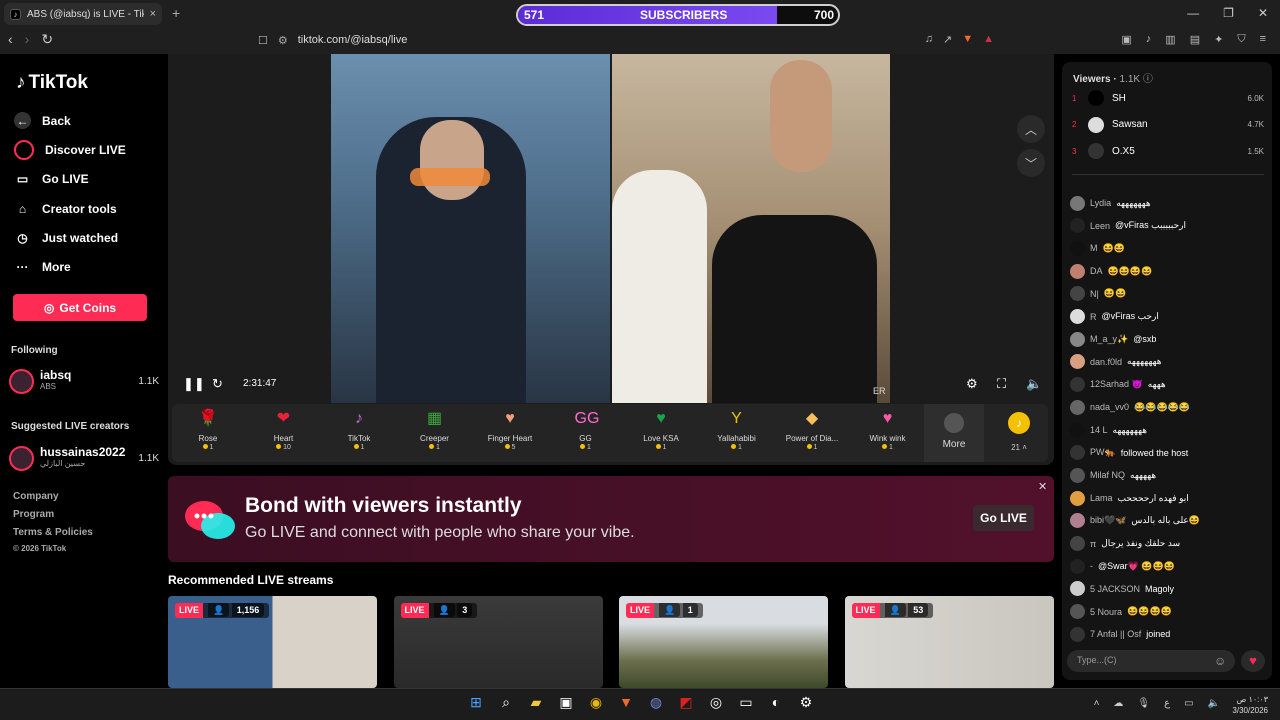  What do you see at coordinates (776, 702) in the screenshot?
I see `app-icon: ◐` at bounding box center [776, 702].